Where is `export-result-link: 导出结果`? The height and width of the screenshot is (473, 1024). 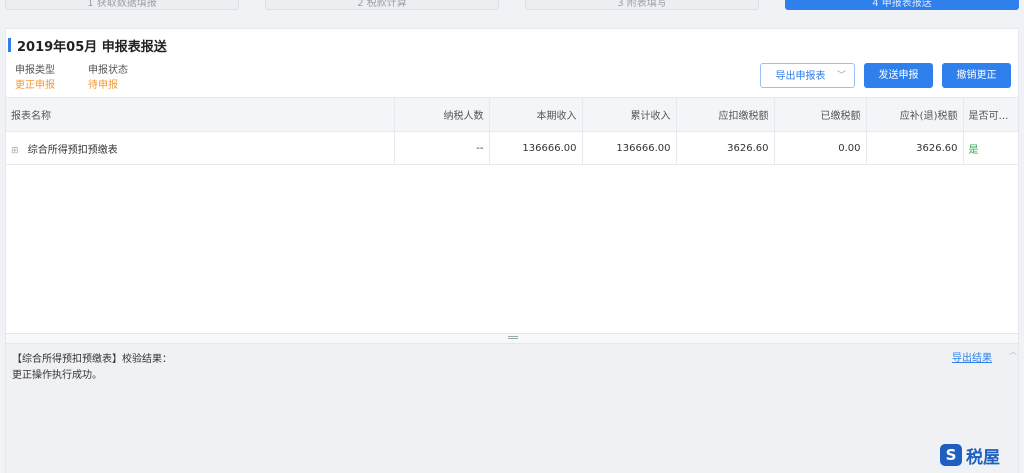
export-result-link: 导出结果 is located at coordinates (972, 356).